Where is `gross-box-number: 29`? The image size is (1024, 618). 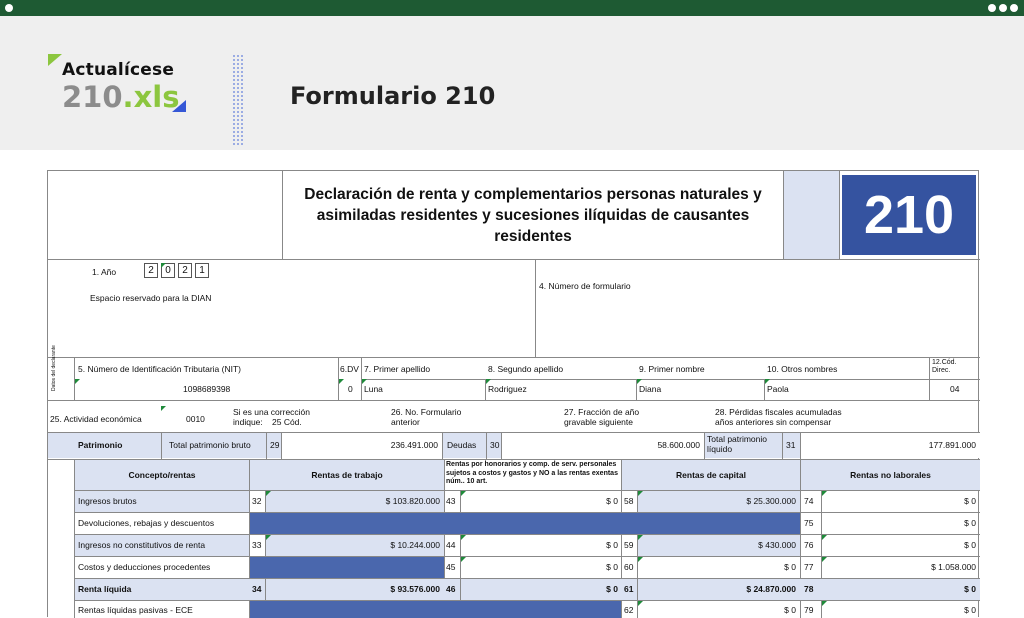 gross-box-number: 29 is located at coordinates (275, 445).